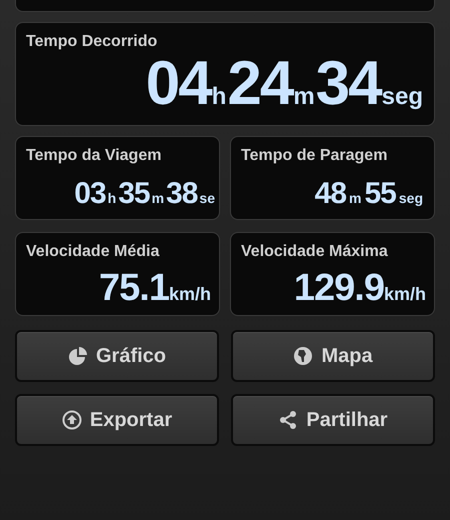  Describe the element at coordinates (78, 356) in the screenshot. I see `pie-chart-icon` at that location.